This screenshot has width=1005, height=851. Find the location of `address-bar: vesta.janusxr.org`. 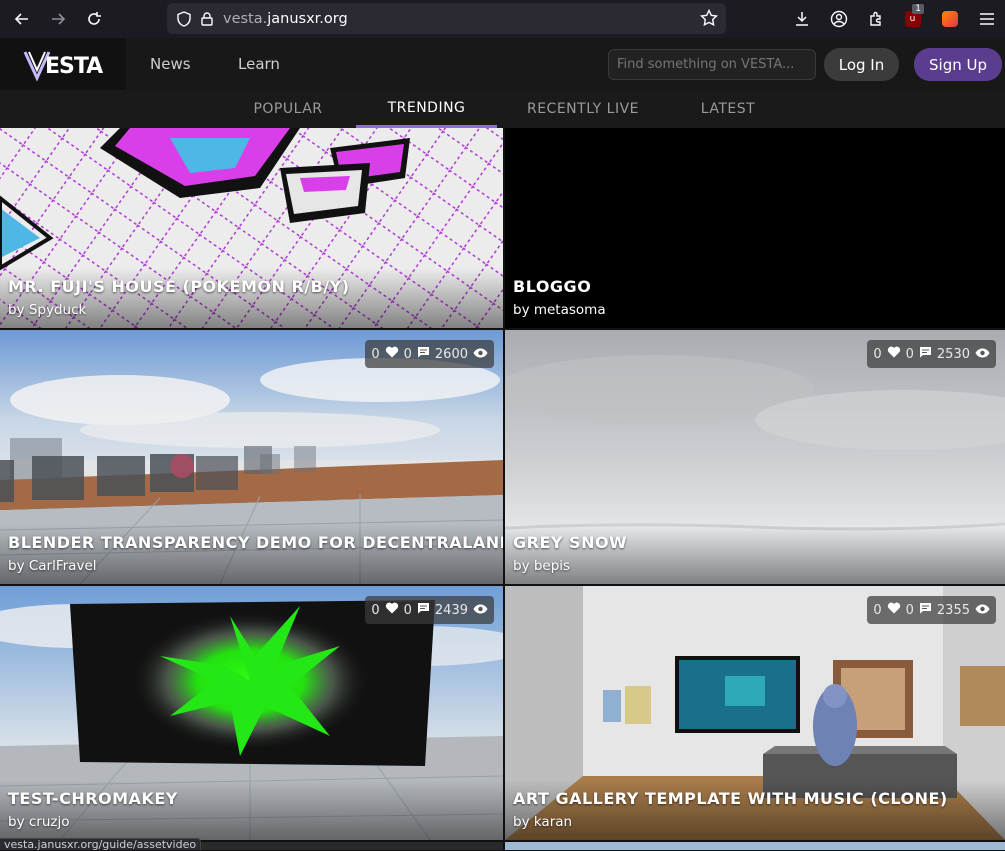

address-bar: vesta.janusxr.org is located at coordinates (446, 18).